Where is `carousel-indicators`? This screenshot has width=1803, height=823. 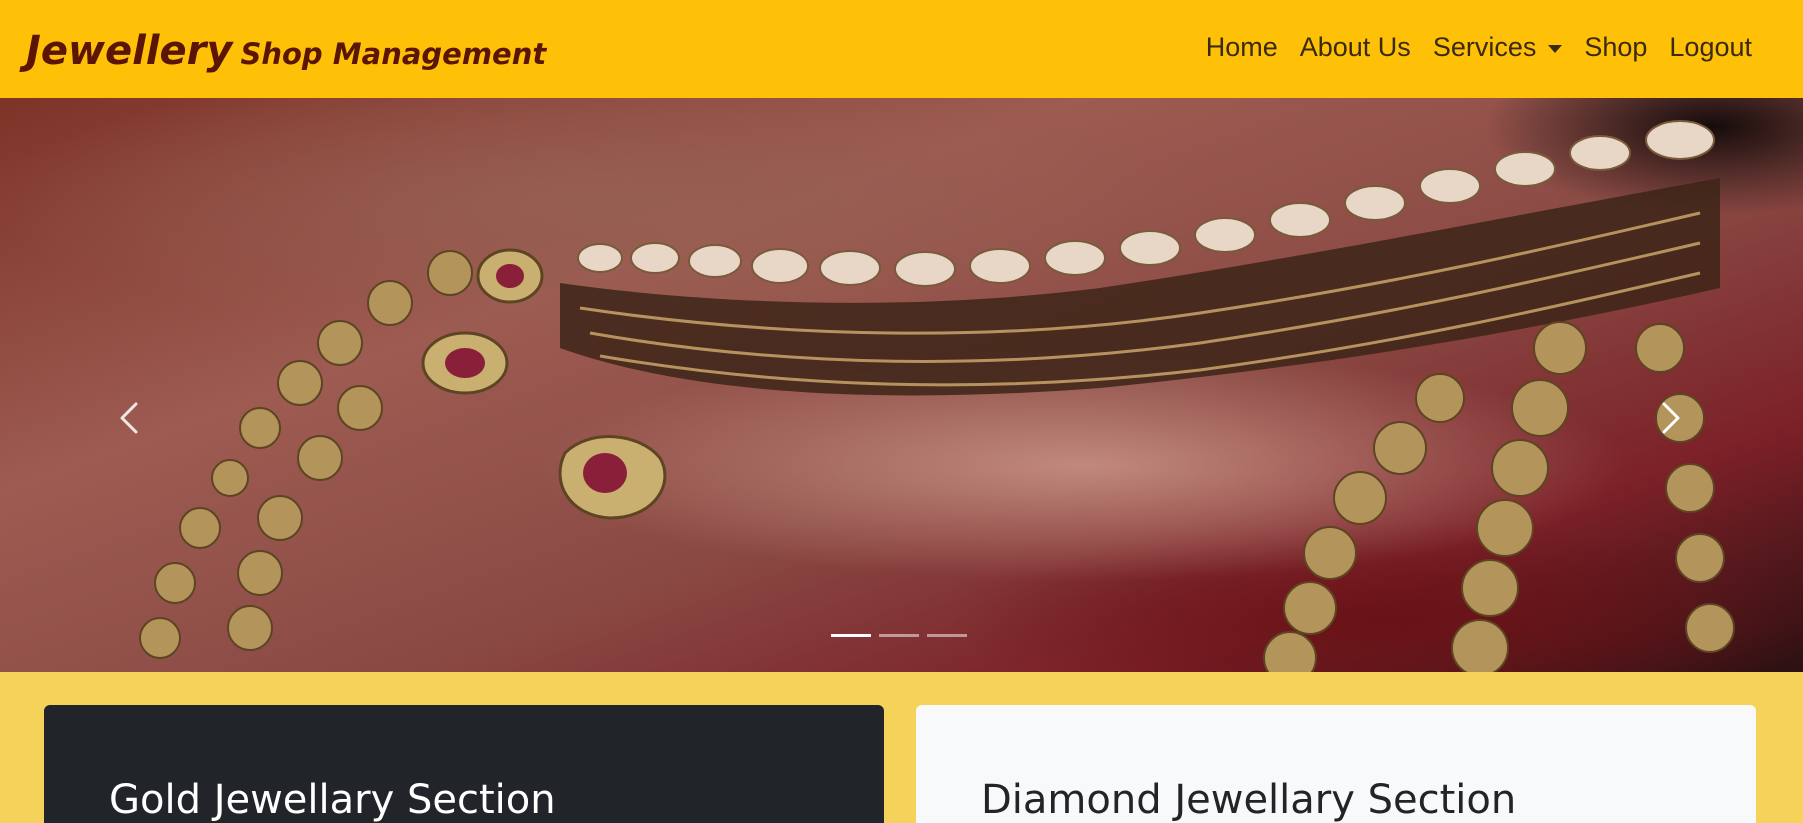 carousel-indicators is located at coordinates (899, 635).